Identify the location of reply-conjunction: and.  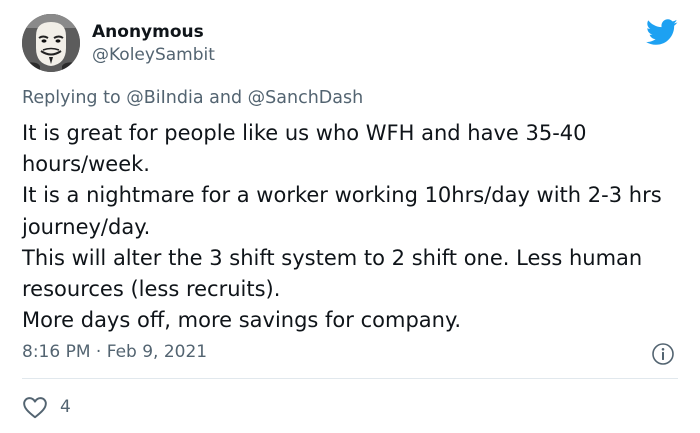
(226, 98).